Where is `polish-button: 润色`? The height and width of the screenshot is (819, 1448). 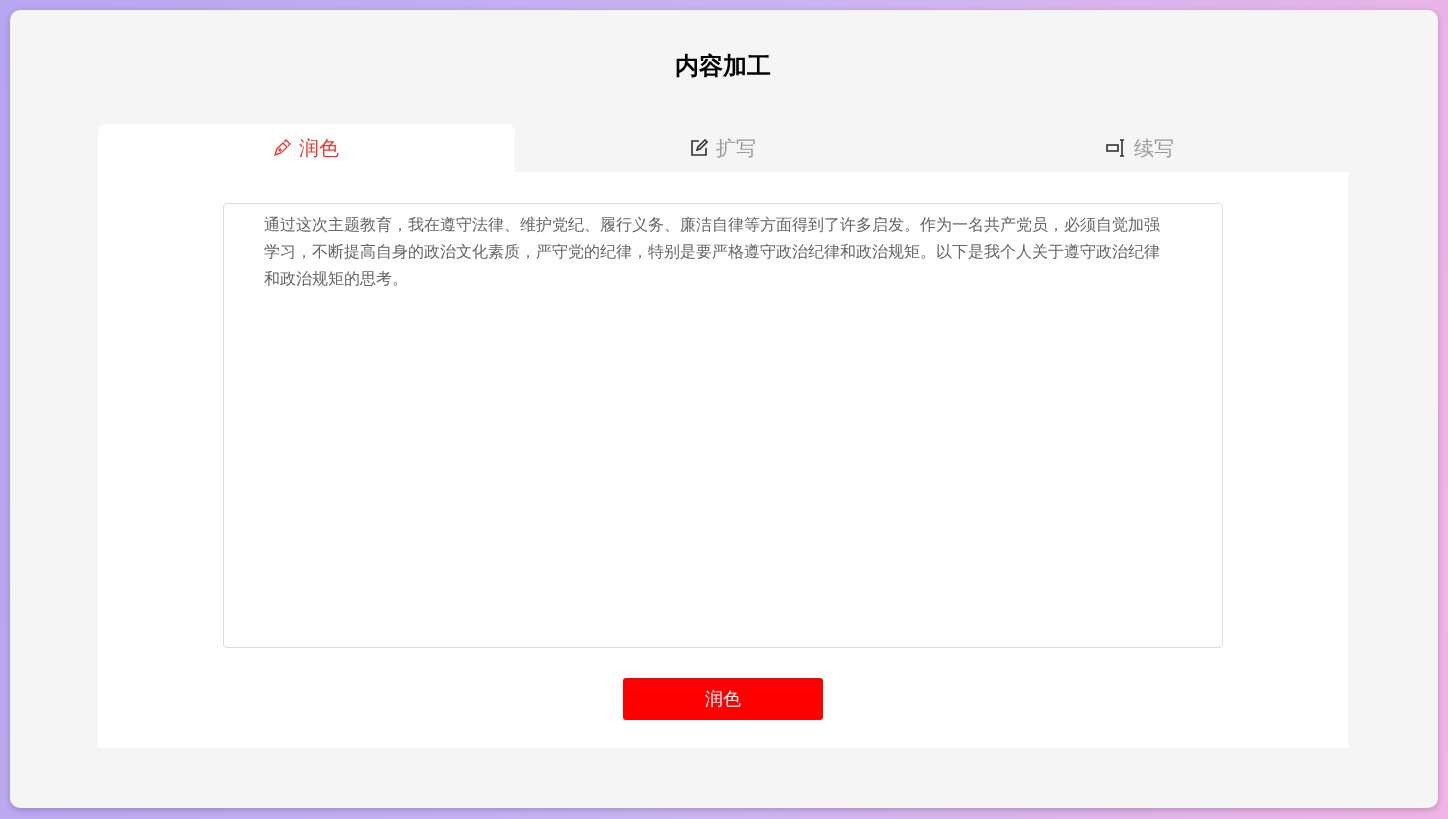 polish-button: 润色 is located at coordinates (723, 699).